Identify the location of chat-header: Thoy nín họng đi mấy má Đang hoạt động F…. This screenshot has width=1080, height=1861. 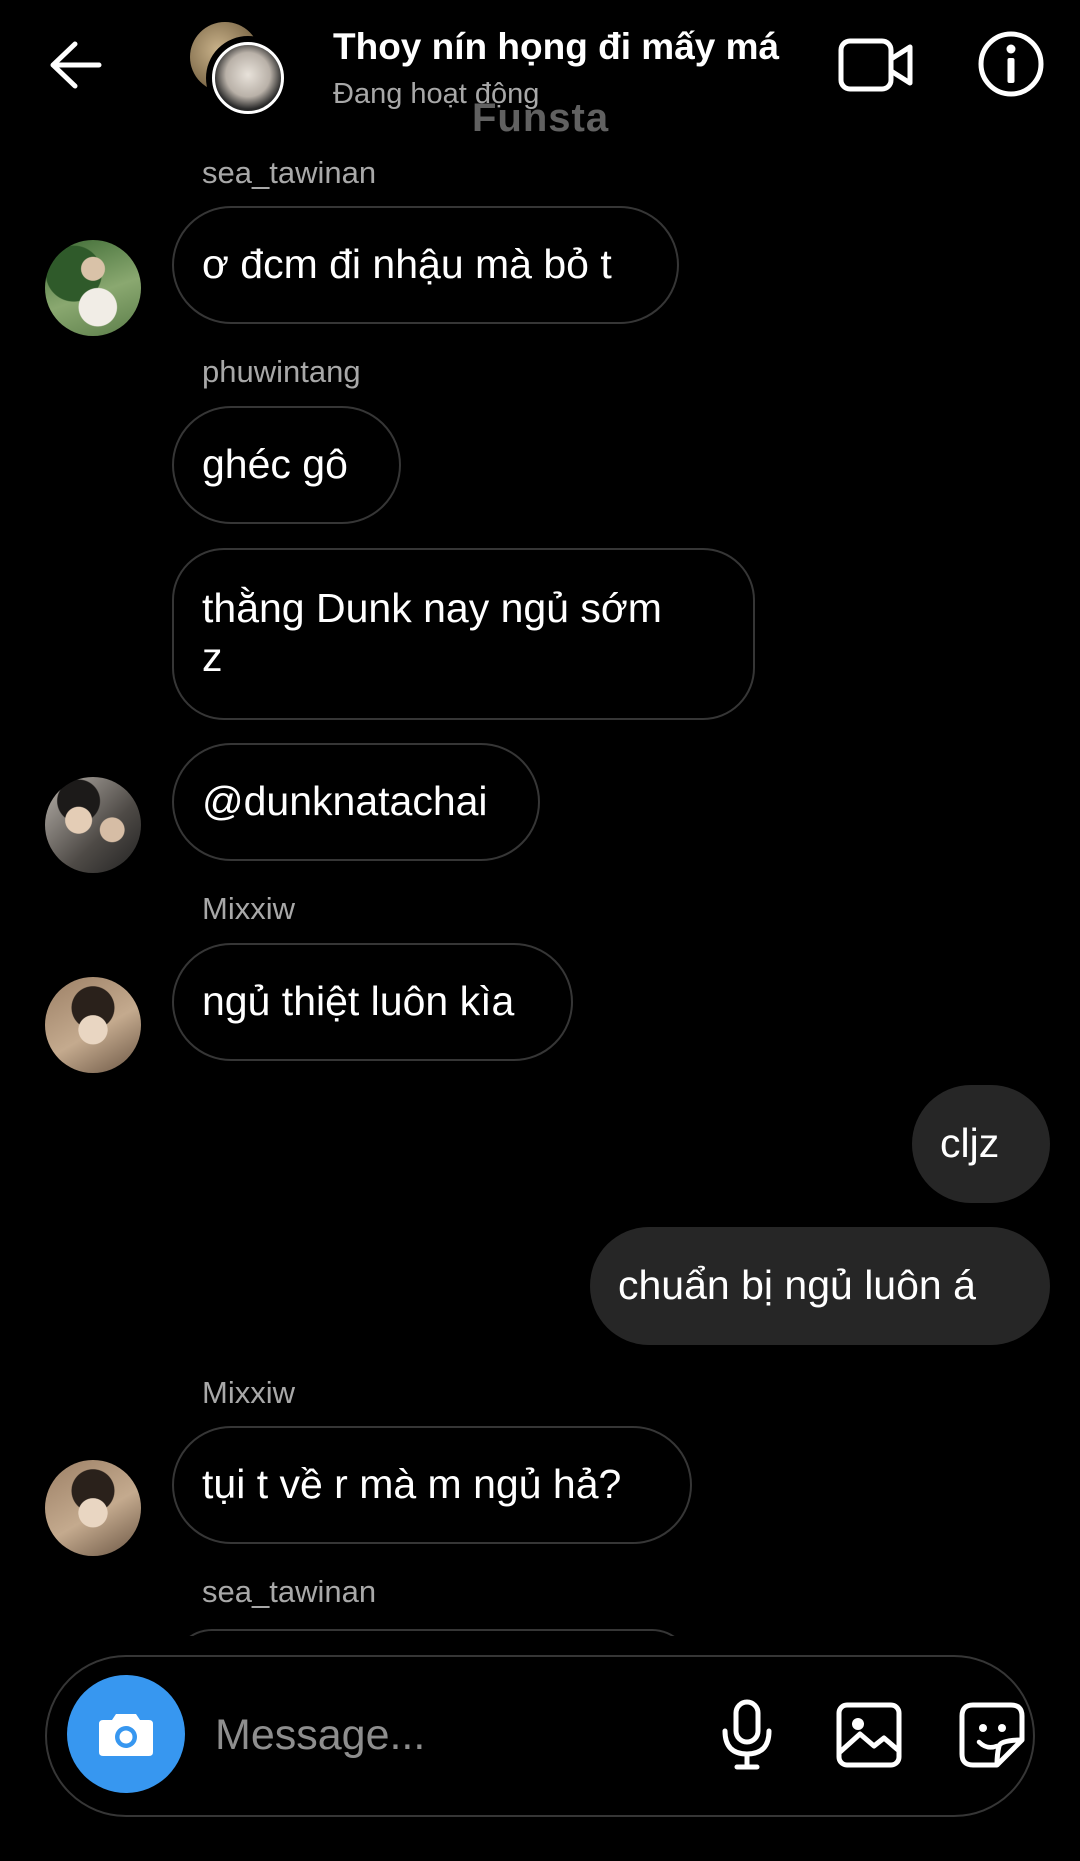
(540, 80).